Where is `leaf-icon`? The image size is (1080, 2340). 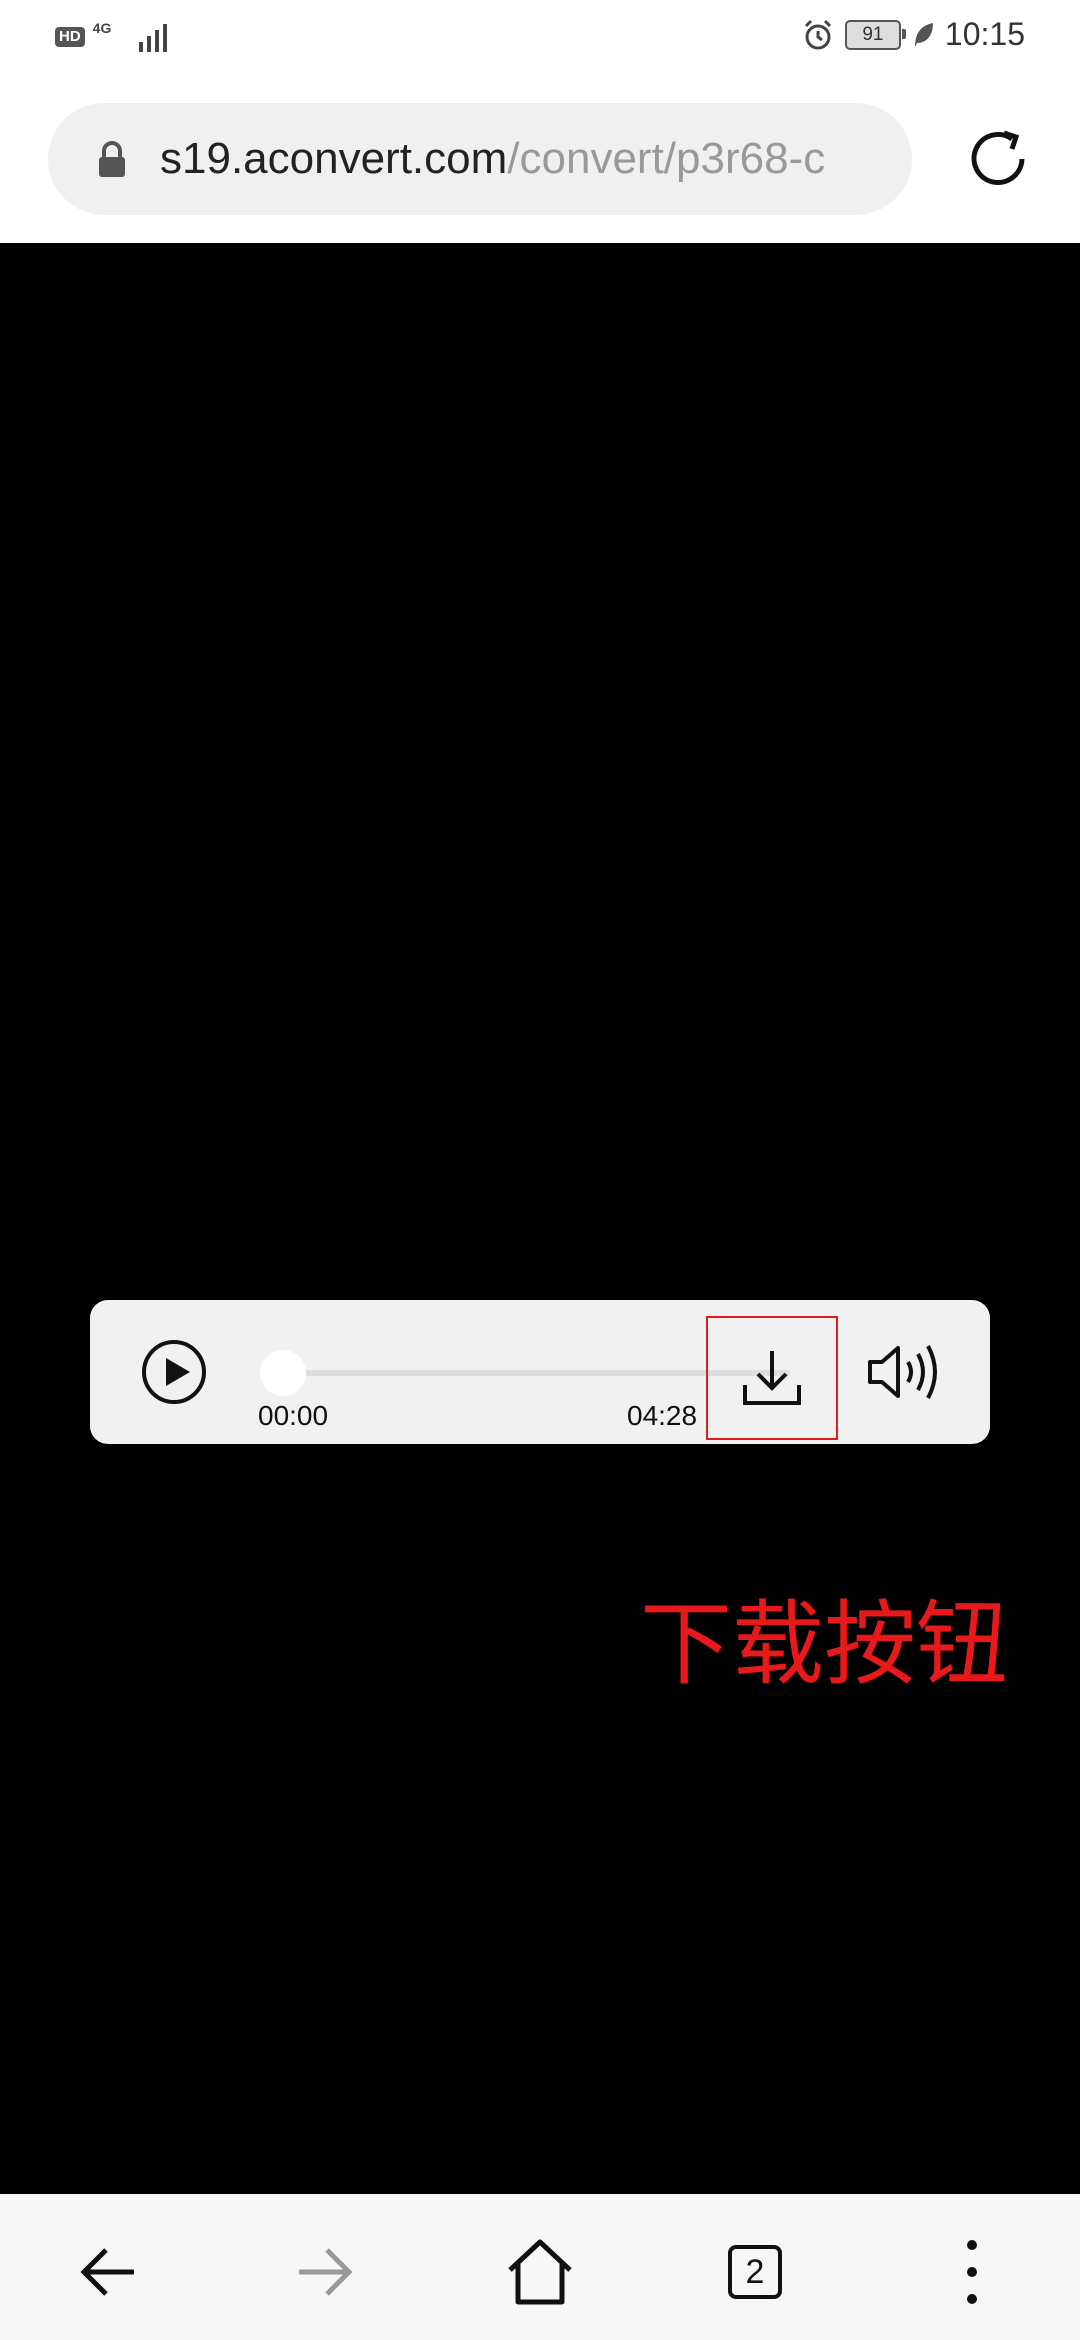 leaf-icon is located at coordinates (923, 34).